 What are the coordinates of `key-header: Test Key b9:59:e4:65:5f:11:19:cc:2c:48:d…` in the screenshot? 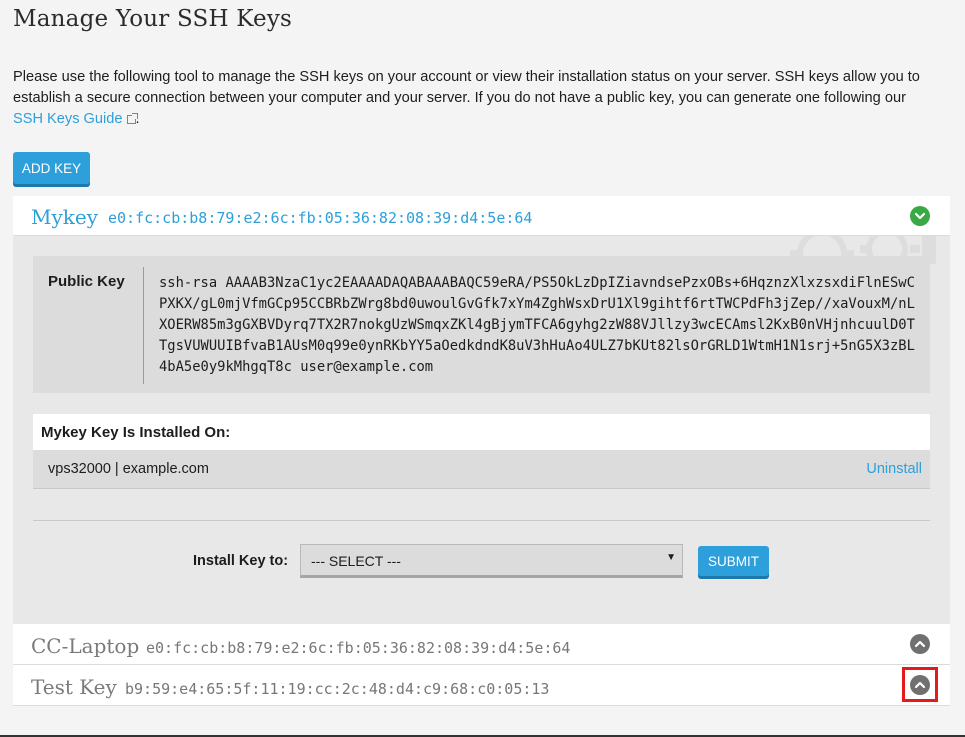 It's located at (481, 685).